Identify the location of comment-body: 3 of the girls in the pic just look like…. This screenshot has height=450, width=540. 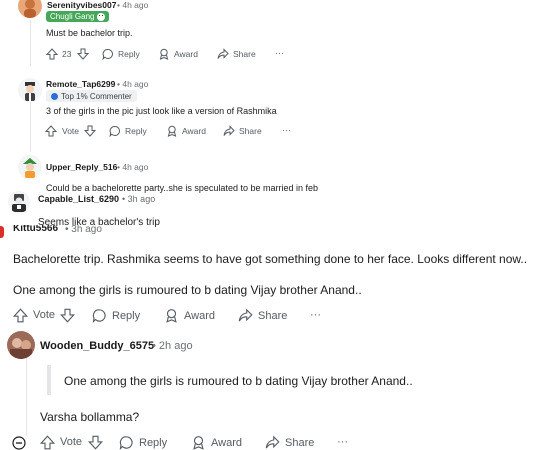
(161, 111).